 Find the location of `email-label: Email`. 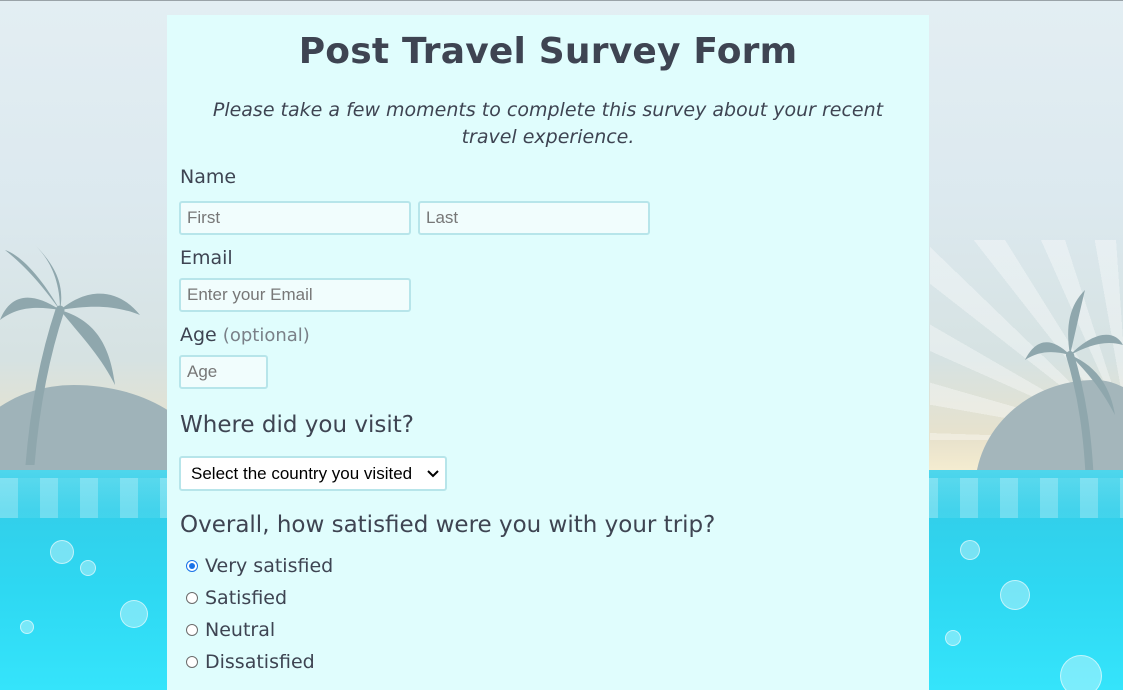

email-label: Email is located at coordinates (206, 258).